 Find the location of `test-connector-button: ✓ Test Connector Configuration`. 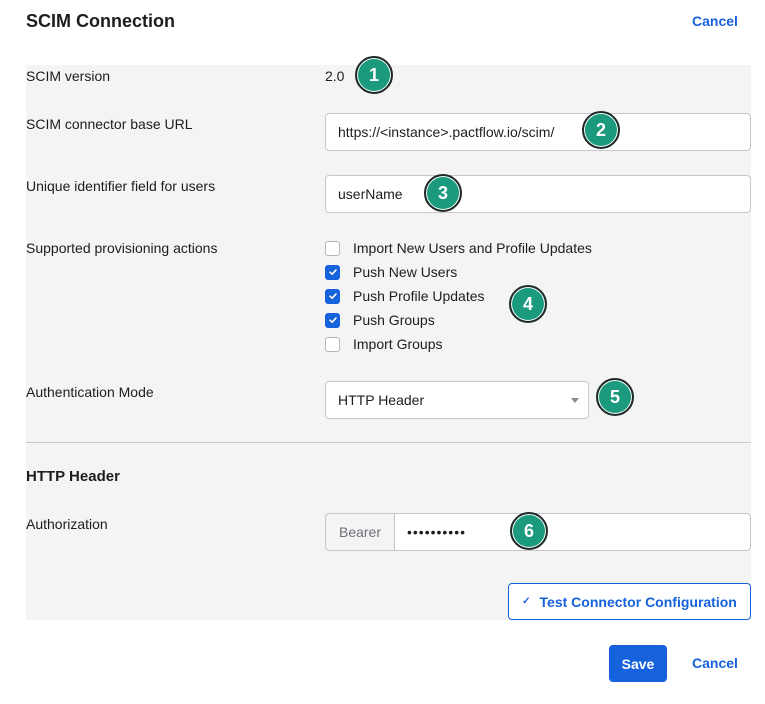

test-connector-button: ✓ Test Connector Configuration is located at coordinates (629, 601).